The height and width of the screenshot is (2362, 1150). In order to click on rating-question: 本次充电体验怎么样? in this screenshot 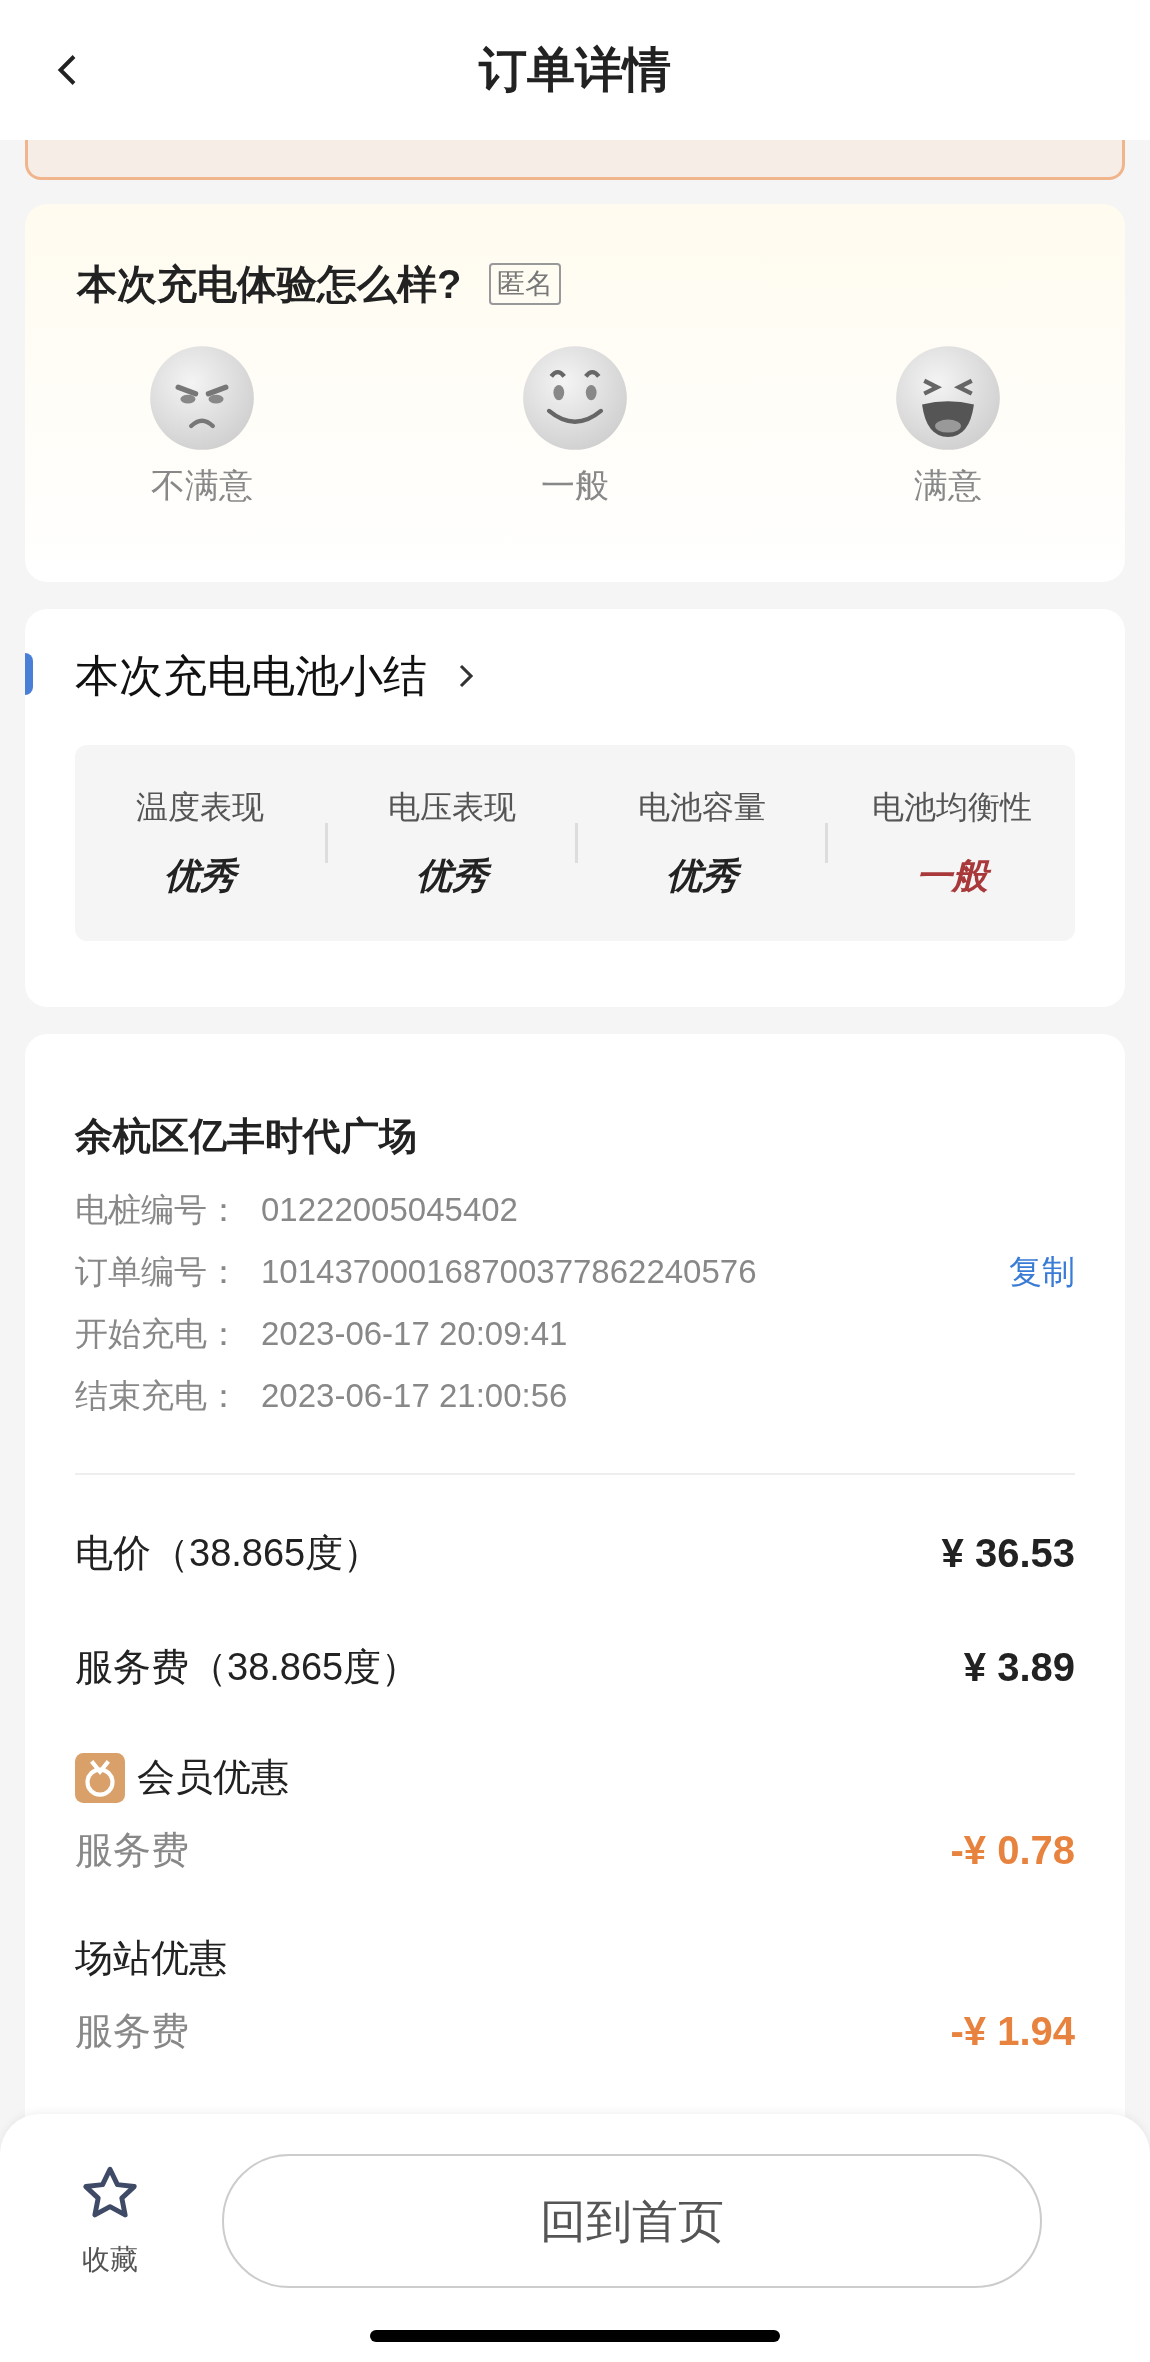, I will do `click(269, 284)`.